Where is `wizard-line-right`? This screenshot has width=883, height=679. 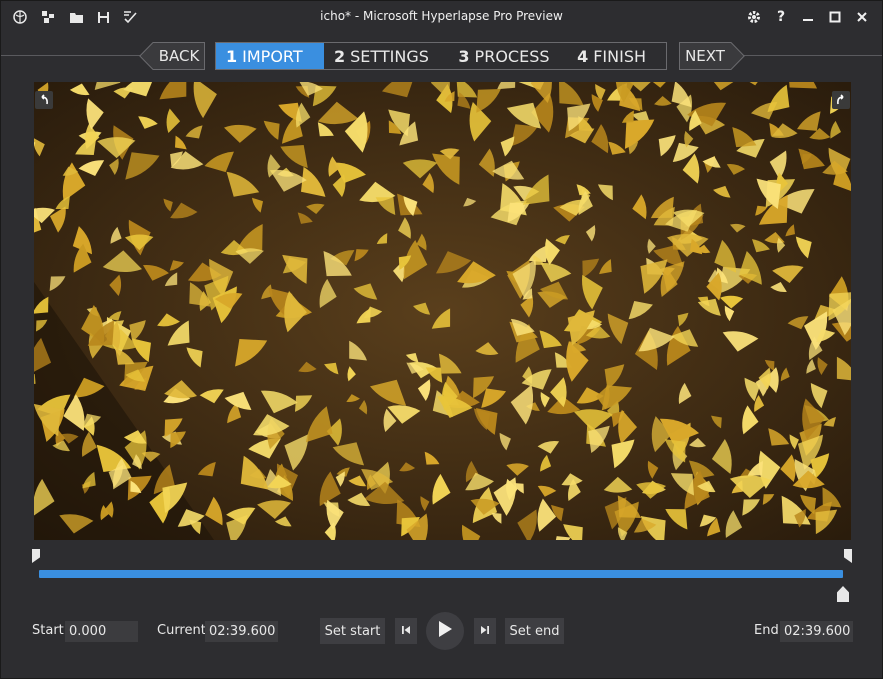
wizard-line-right is located at coordinates (812, 55).